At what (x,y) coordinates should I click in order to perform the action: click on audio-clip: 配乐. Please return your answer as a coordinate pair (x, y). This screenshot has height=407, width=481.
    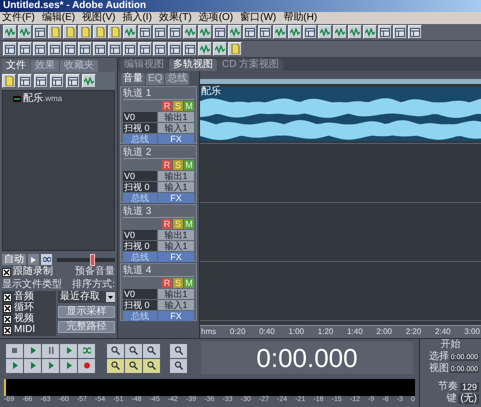
    Looking at the image, I should click on (340, 114).